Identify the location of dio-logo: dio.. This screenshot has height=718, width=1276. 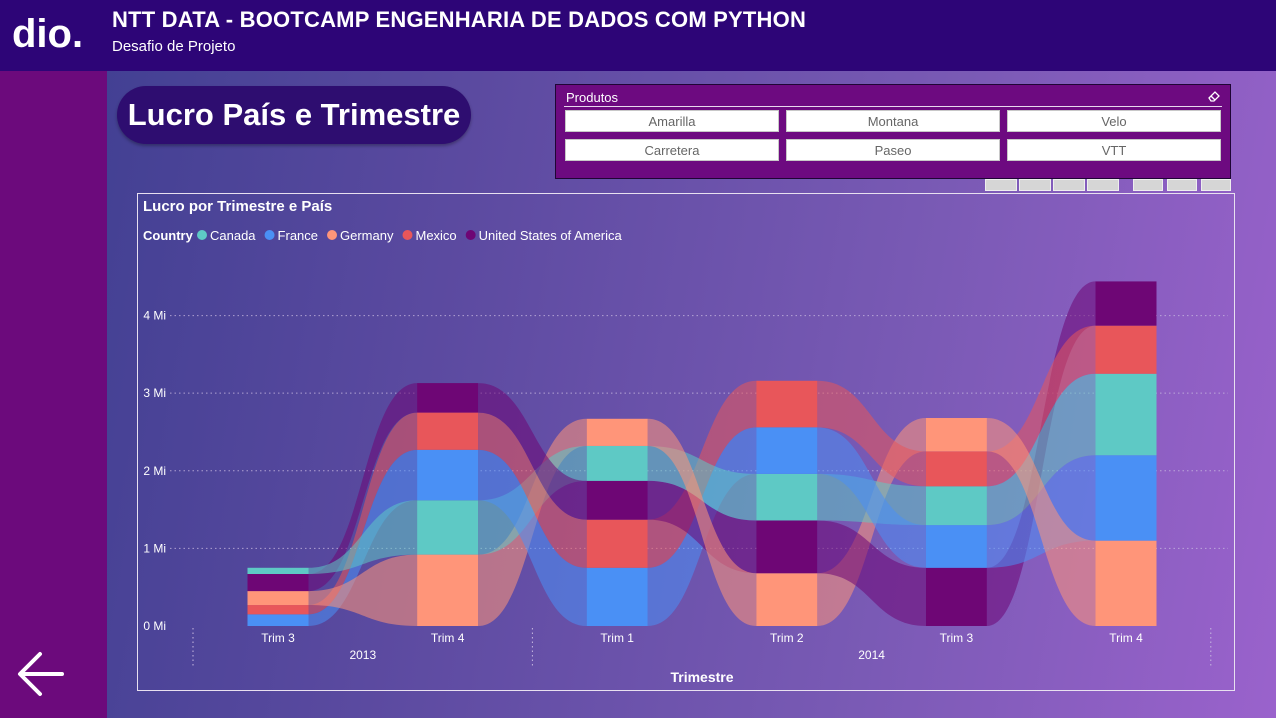
(47, 34).